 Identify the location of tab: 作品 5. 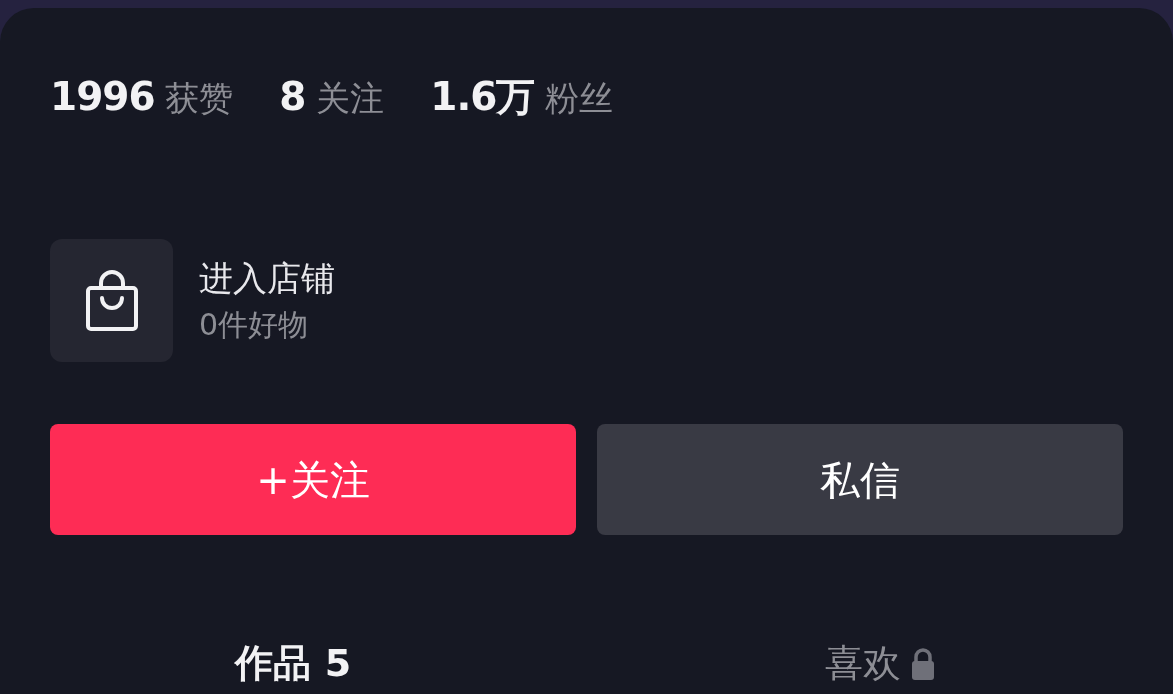
(293, 663).